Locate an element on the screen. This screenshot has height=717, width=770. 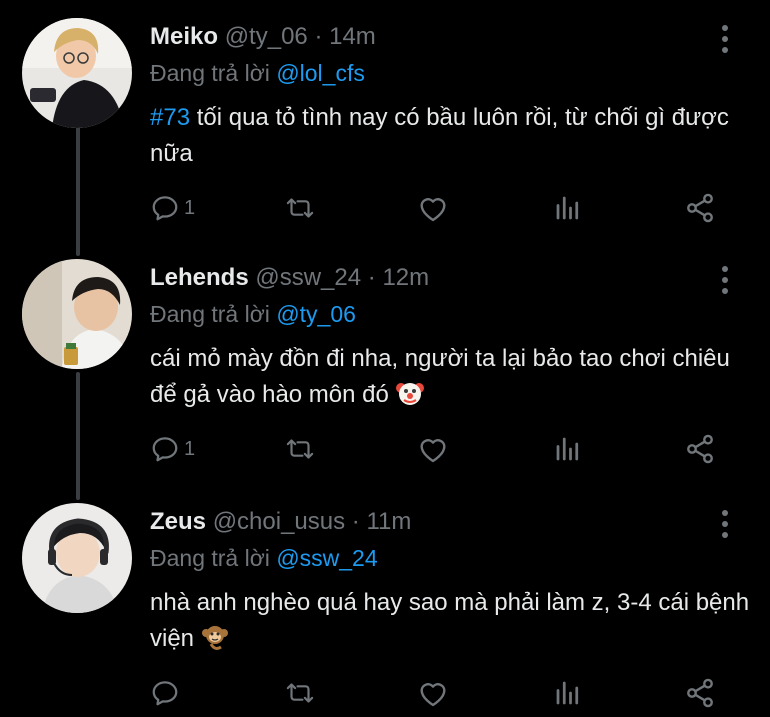
display-name: Lehends is located at coordinates (199, 277).